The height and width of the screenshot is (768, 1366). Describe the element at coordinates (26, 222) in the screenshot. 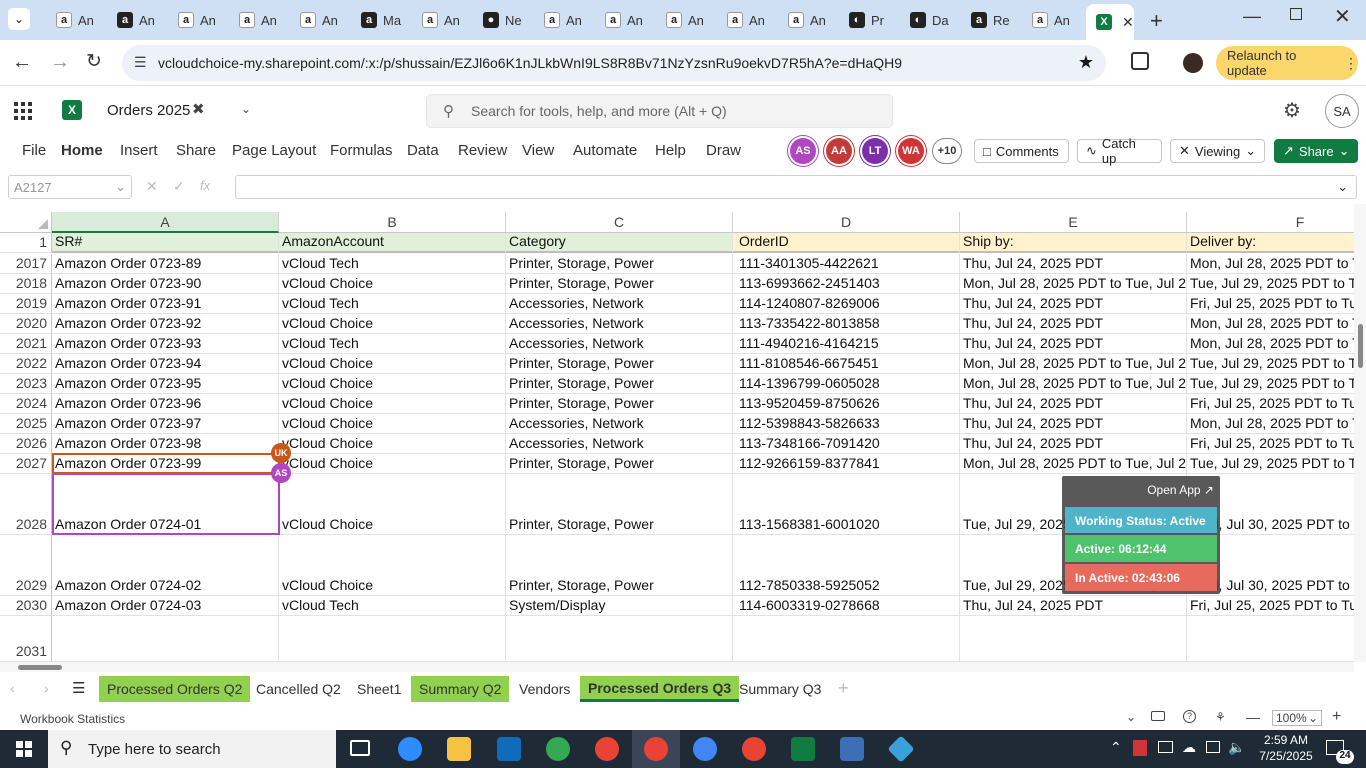

I see `select-all-corner` at that location.